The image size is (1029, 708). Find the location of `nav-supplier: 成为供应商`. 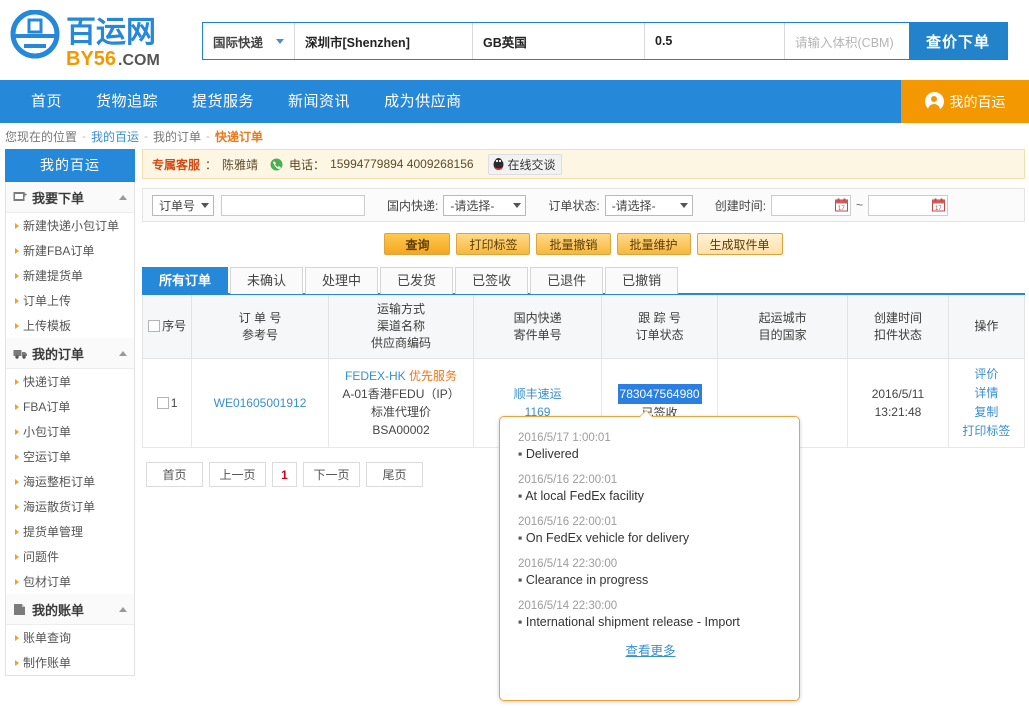

nav-supplier: 成为供应商 is located at coordinates (423, 101).